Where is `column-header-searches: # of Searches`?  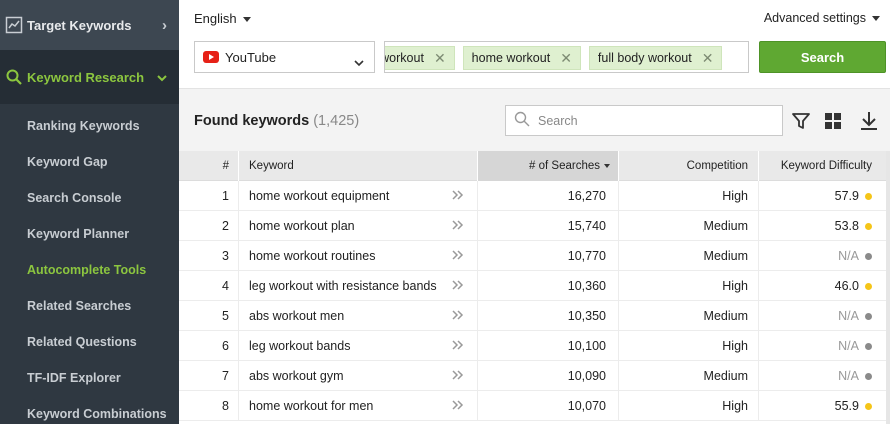 column-header-searches: # of Searches is located at coordinates (548, 166).